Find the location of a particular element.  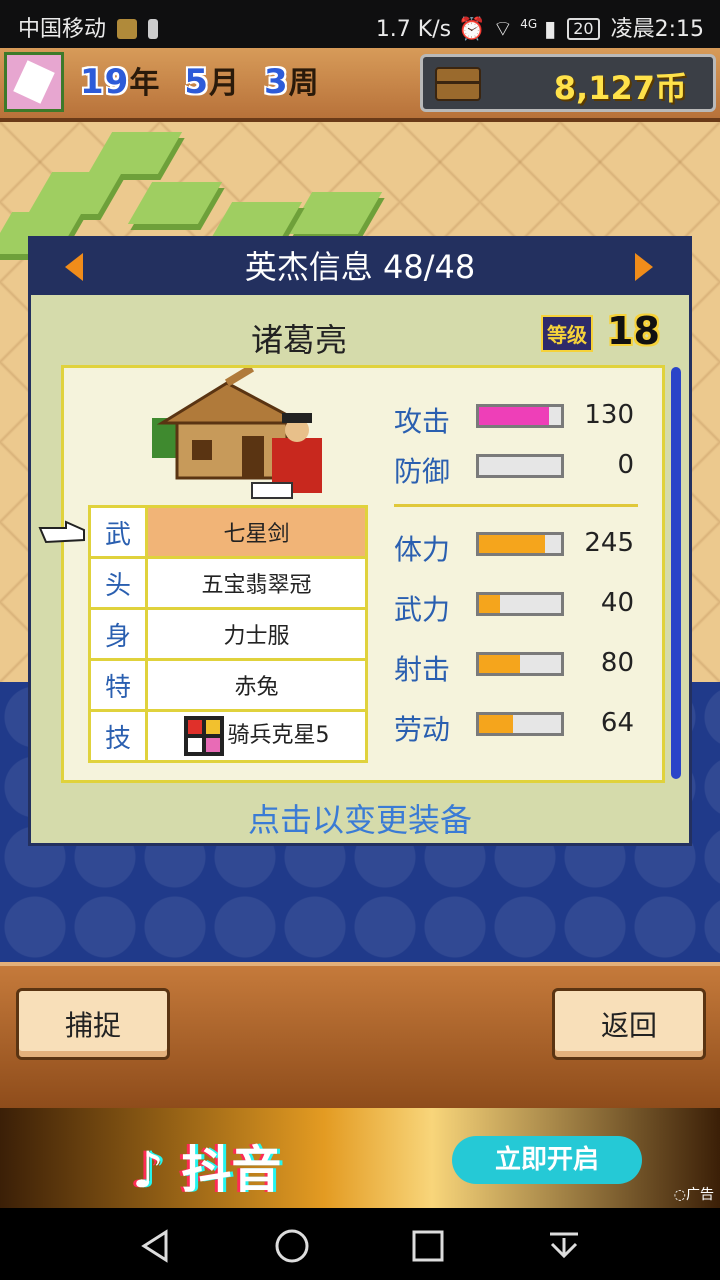

back-button: 返回 is located at coordinates (629, 1024).